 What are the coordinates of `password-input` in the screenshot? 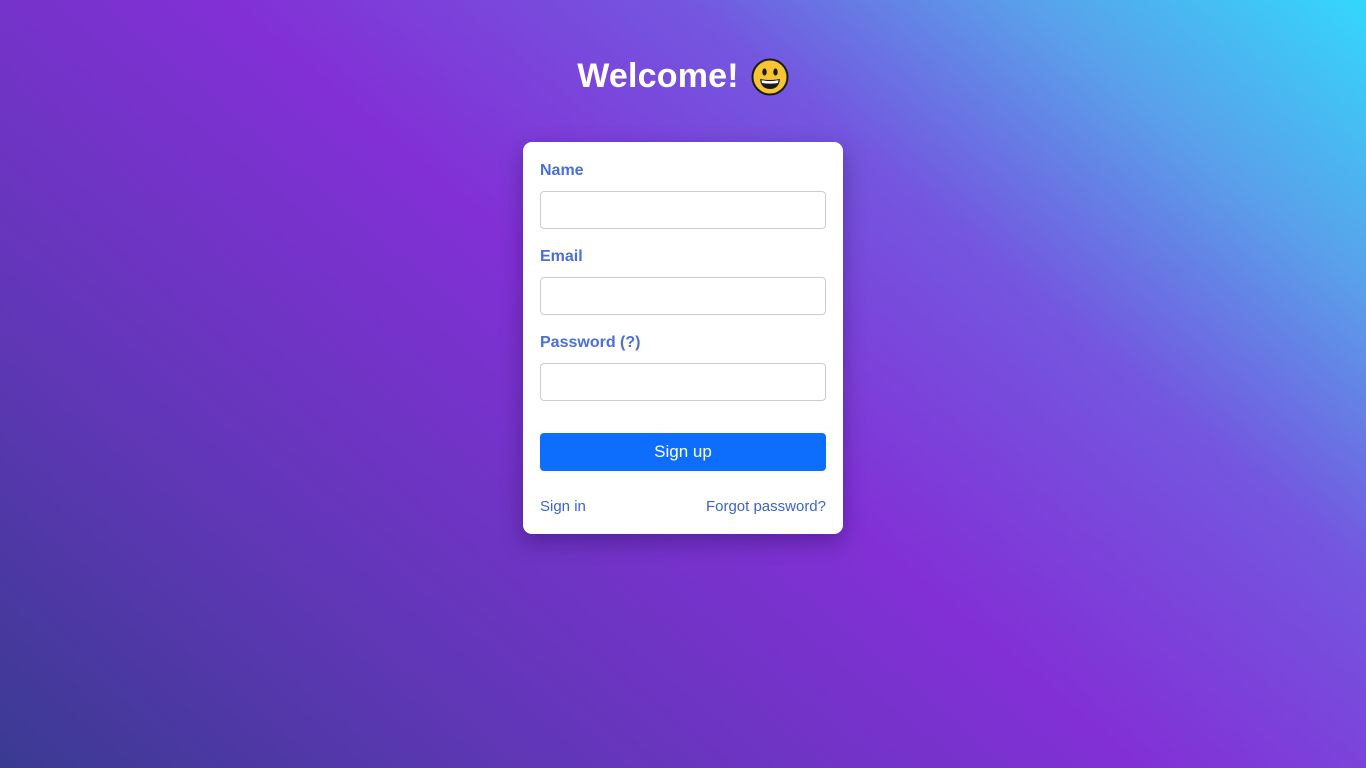 It's located at (683, 382).